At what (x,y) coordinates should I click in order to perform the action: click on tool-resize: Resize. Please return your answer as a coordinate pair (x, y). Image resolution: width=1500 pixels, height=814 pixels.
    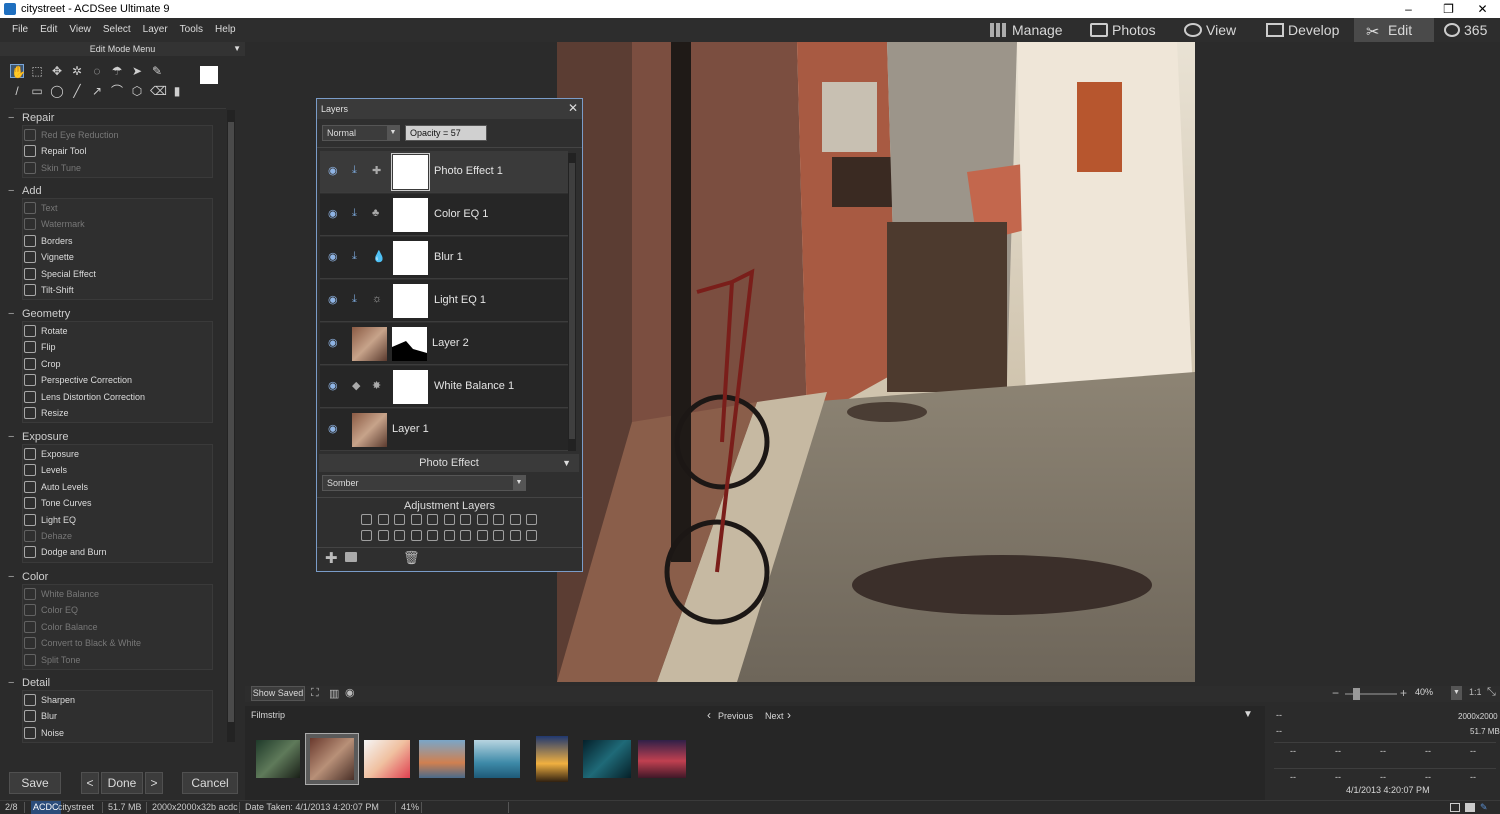
    Looking at the image, I should click on (118, 413).